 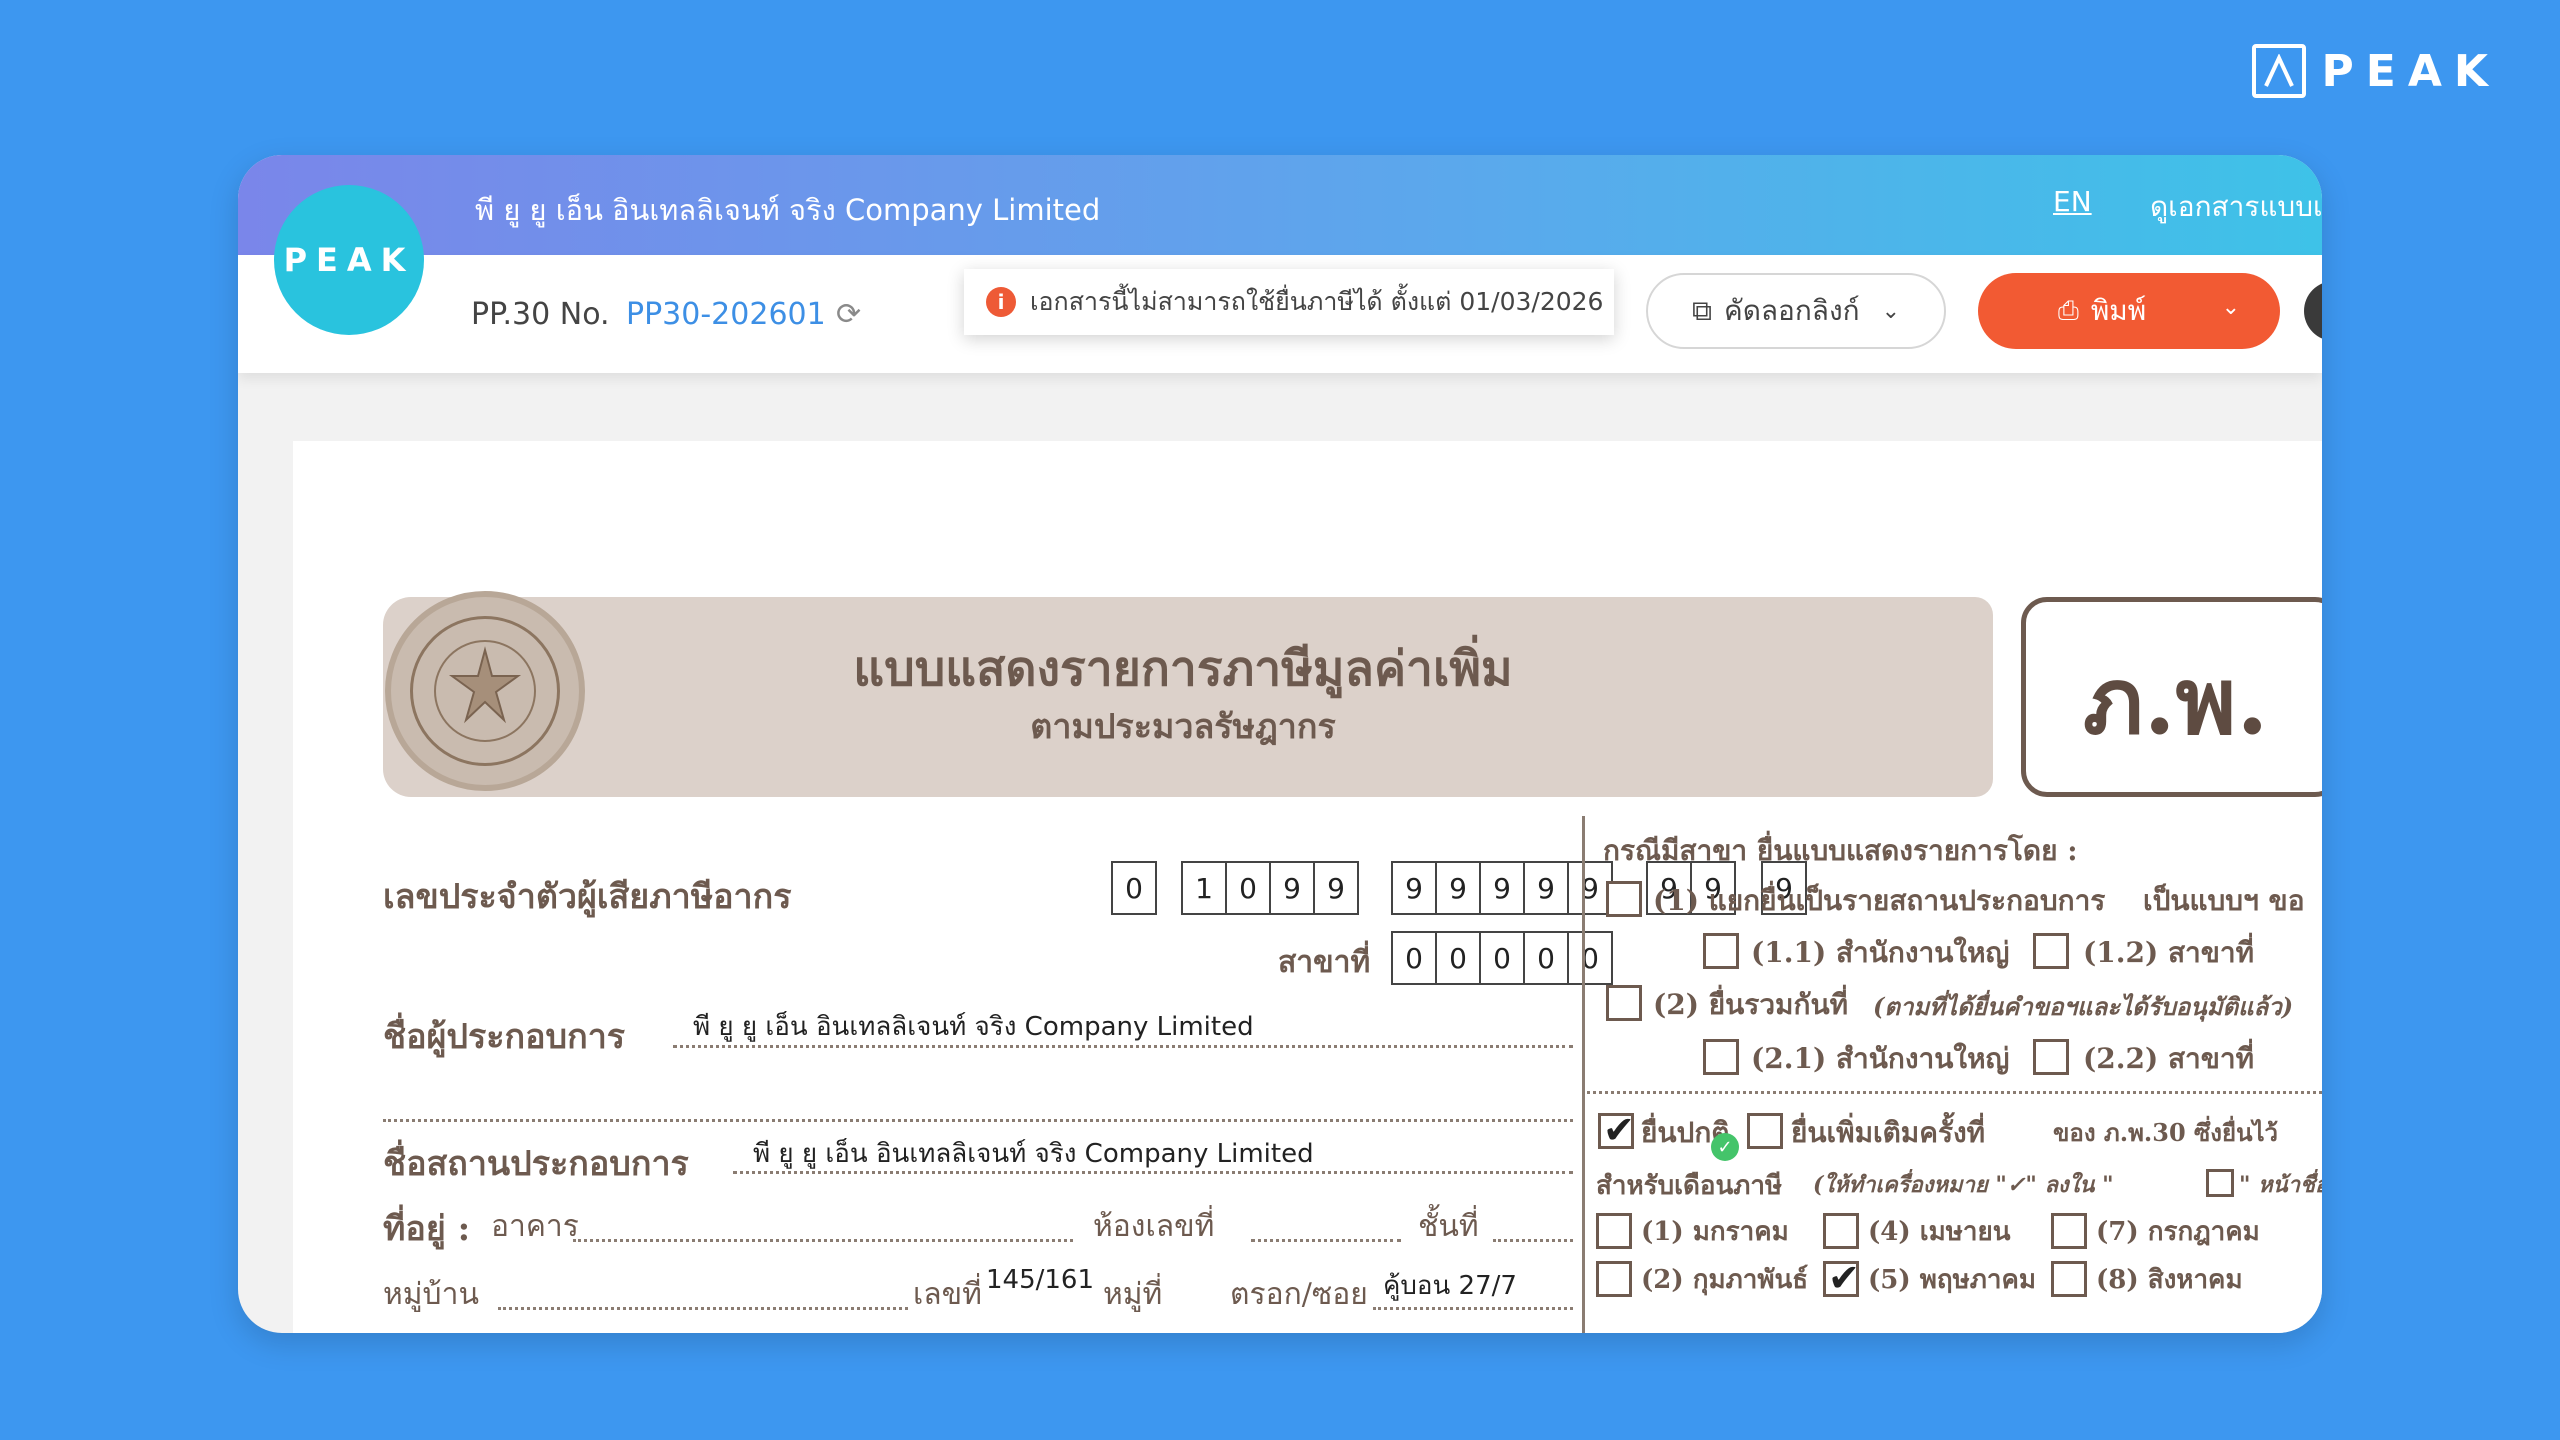 What do you see at coordinates (2278, 71) in the screenshot?
I see `peak-logo-icon` at bounding box center [2278, 71].